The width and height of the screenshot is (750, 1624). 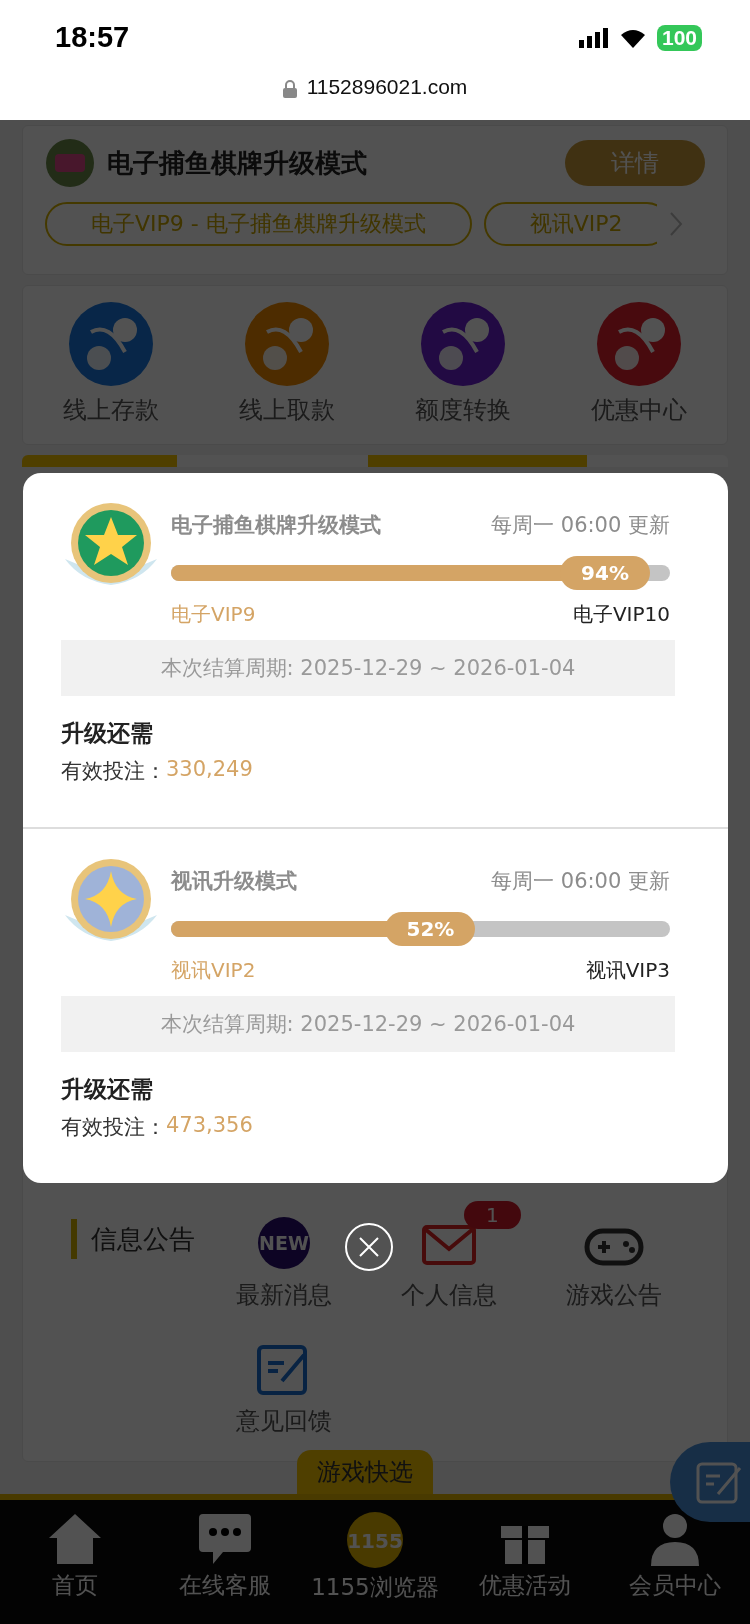 I want to click on unread-badge: 1, so click(x=492, y=1215).